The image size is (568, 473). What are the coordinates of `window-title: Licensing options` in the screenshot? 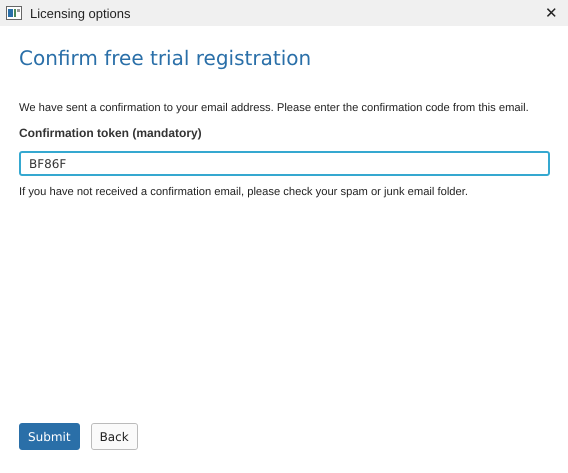 It's located at (81, 13).